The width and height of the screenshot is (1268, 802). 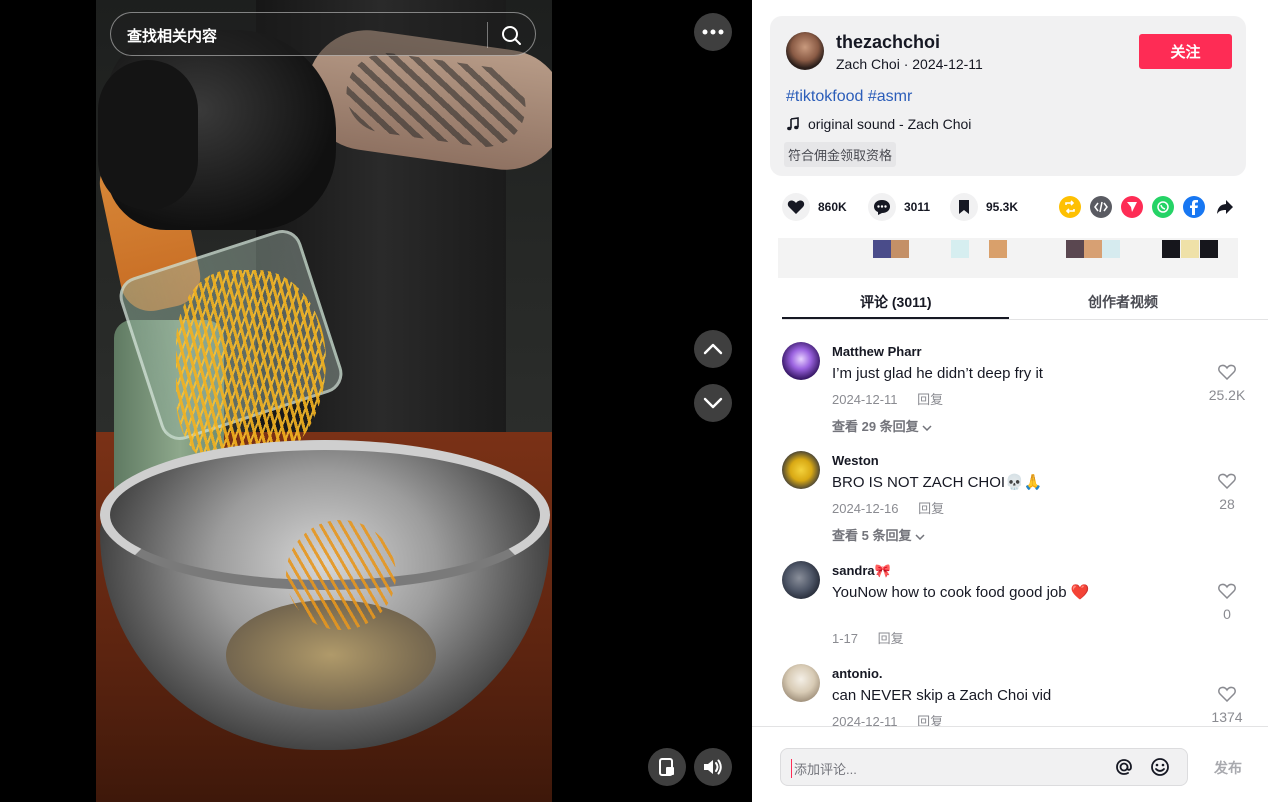 What do you see at coordinates (961, 592) in the screenshot?
I see `comment-text: YouNow how to cook food good job ❤️` at bounding box center [961, 592].